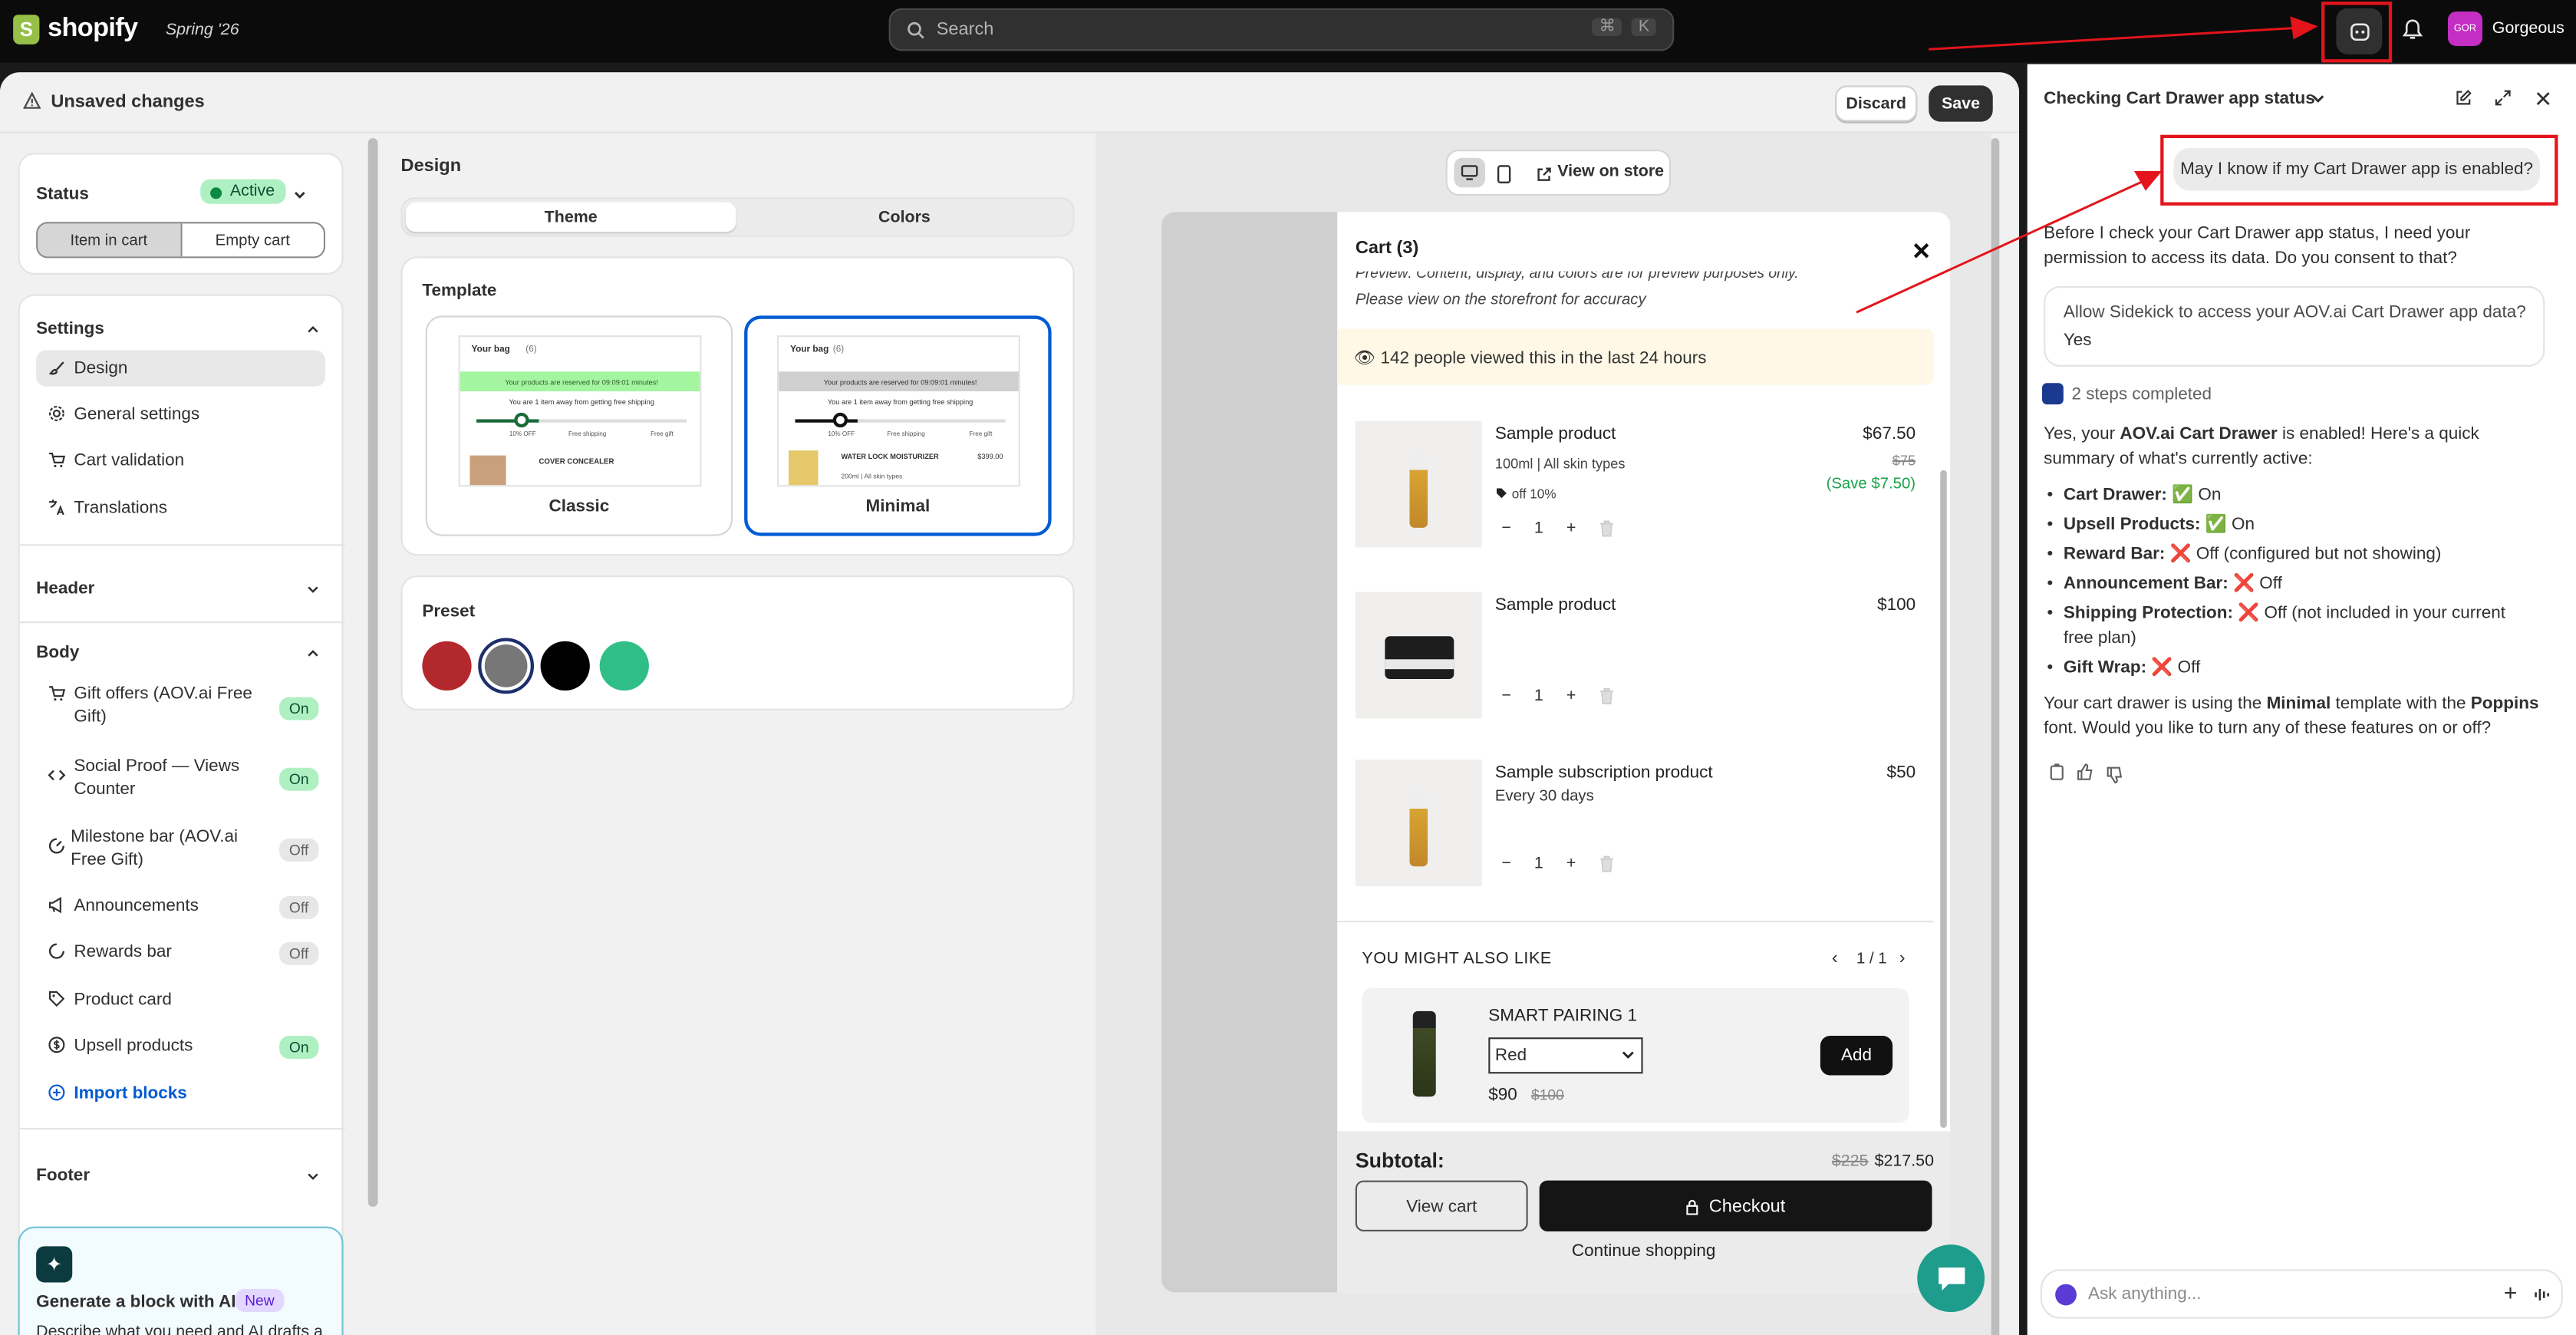 Image resolution: width=2576 pixels, height=1335 pixels. Describe the element at coordinates (1951, 1279) in the screenshot. I see `chat-bubble-button` at that location.